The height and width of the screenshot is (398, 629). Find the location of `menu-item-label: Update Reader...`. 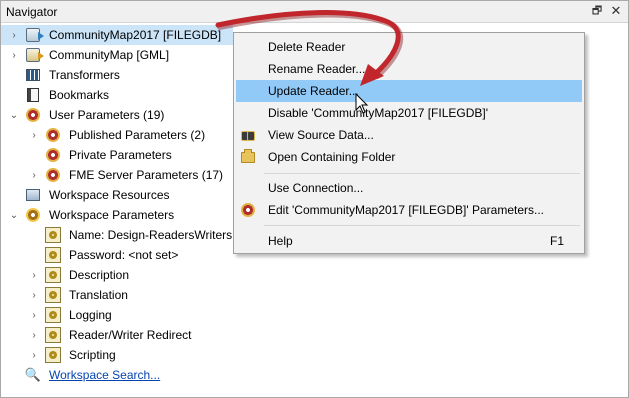

menu-item-label: Update Reader... is located at coordinates (313, 91).